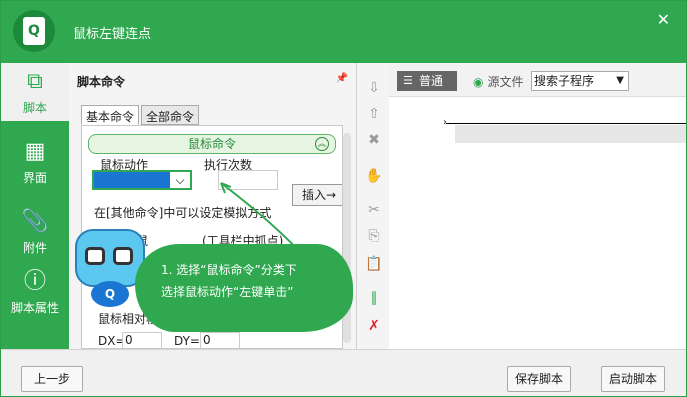  Describe the element at coordinates (374, 114) in the screenshot. I see `move-up-icon: ⇧` at that location.